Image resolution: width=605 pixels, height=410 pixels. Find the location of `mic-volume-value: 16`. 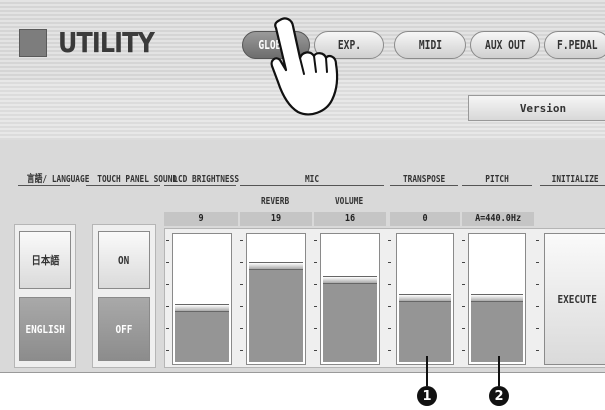

mic-volume-value: 16 is located at coordinates (350, 219).